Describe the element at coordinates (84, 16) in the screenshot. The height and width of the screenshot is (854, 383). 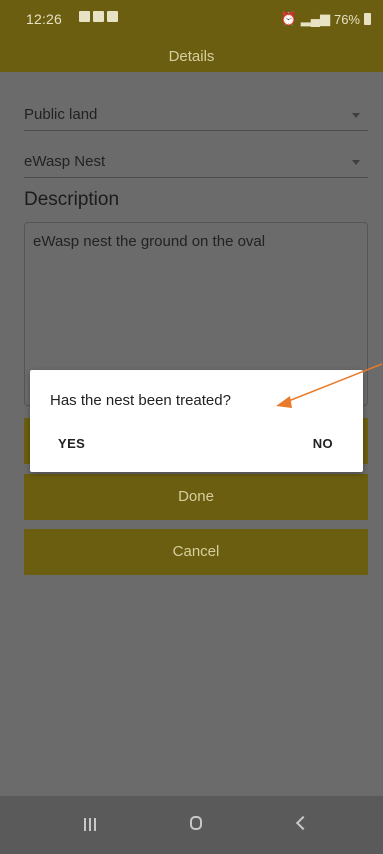
I see `gallery-icon` at that location.